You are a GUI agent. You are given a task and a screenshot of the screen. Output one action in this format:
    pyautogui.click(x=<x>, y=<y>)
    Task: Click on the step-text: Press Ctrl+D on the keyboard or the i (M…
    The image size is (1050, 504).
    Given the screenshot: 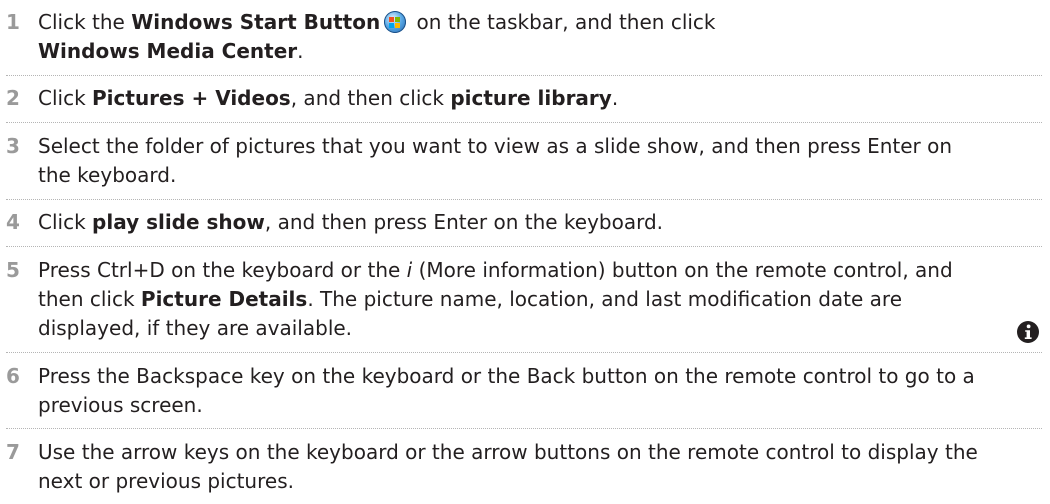 What is the action you would take?
    pyautogui.click(x=495, y=299)
    